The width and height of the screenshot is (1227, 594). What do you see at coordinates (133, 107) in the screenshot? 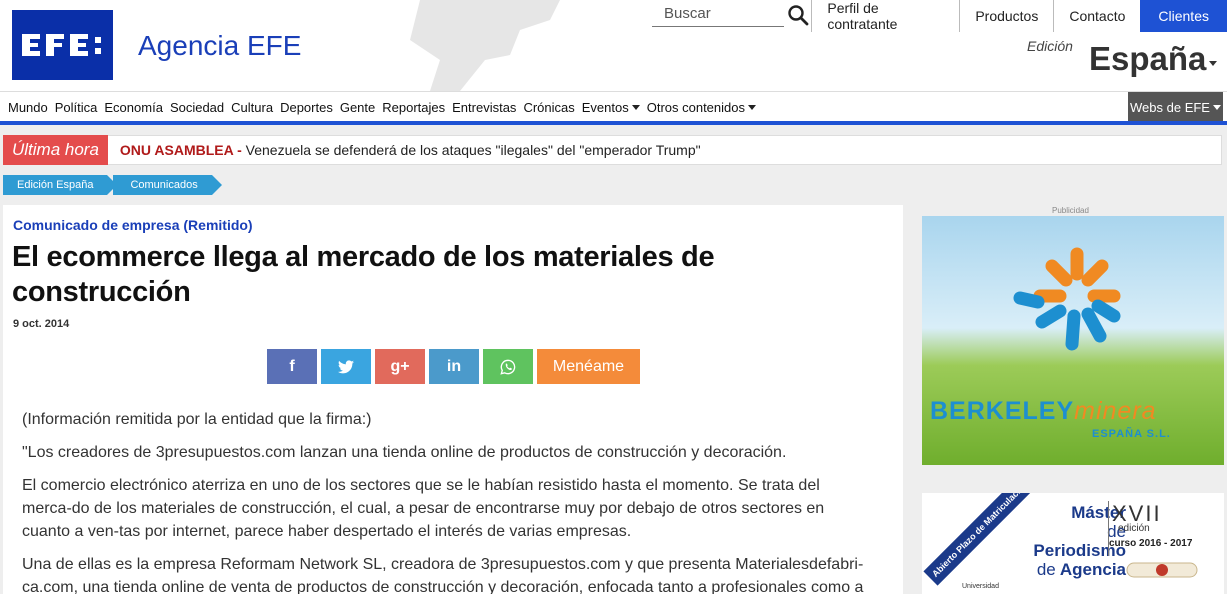
I see `nav-item-economia: Economía` at bounding box center [133, 107].